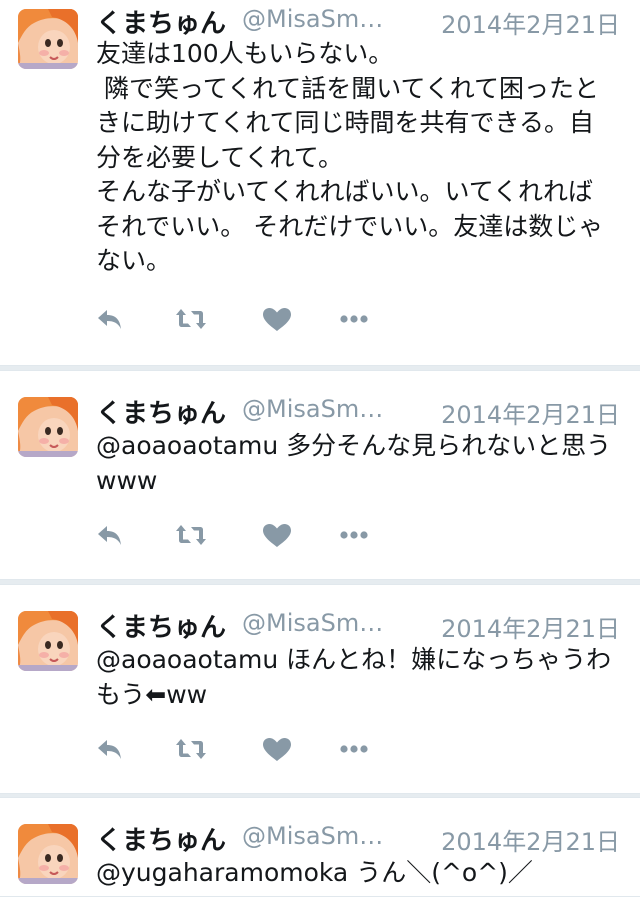 The image size is (640, 897). Describe the element at coordinates (354, 677) in the screenshot. I see `tweet-text: @aoaoaotamu ほんとね！嫌になっちゃうわもう⬅ww` at that location.